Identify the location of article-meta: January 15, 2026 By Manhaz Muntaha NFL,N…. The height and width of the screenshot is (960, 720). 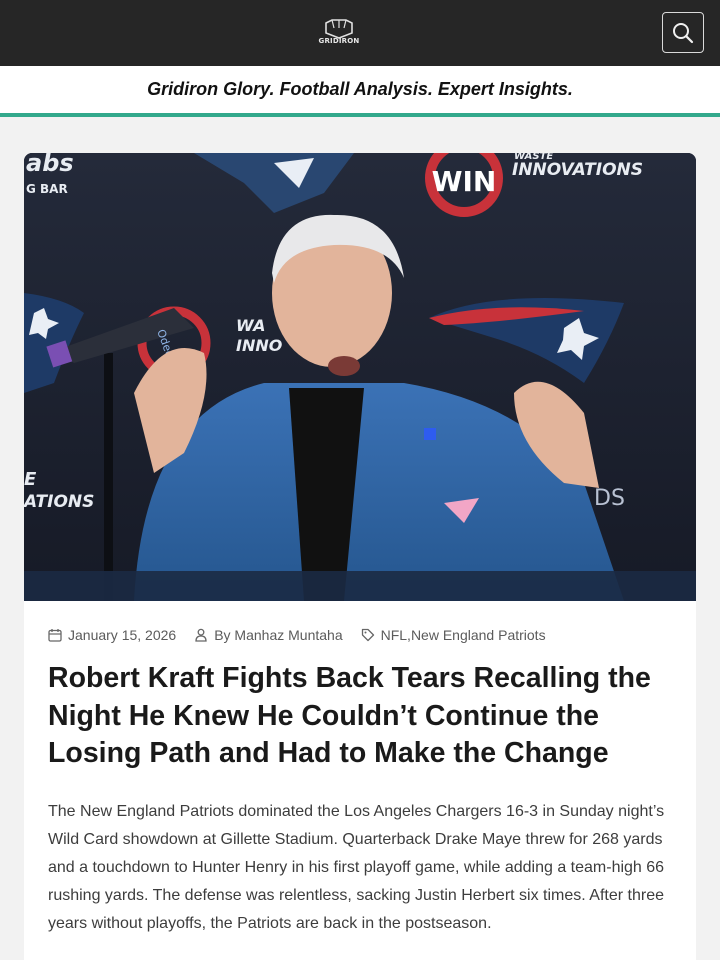
(306, 635).